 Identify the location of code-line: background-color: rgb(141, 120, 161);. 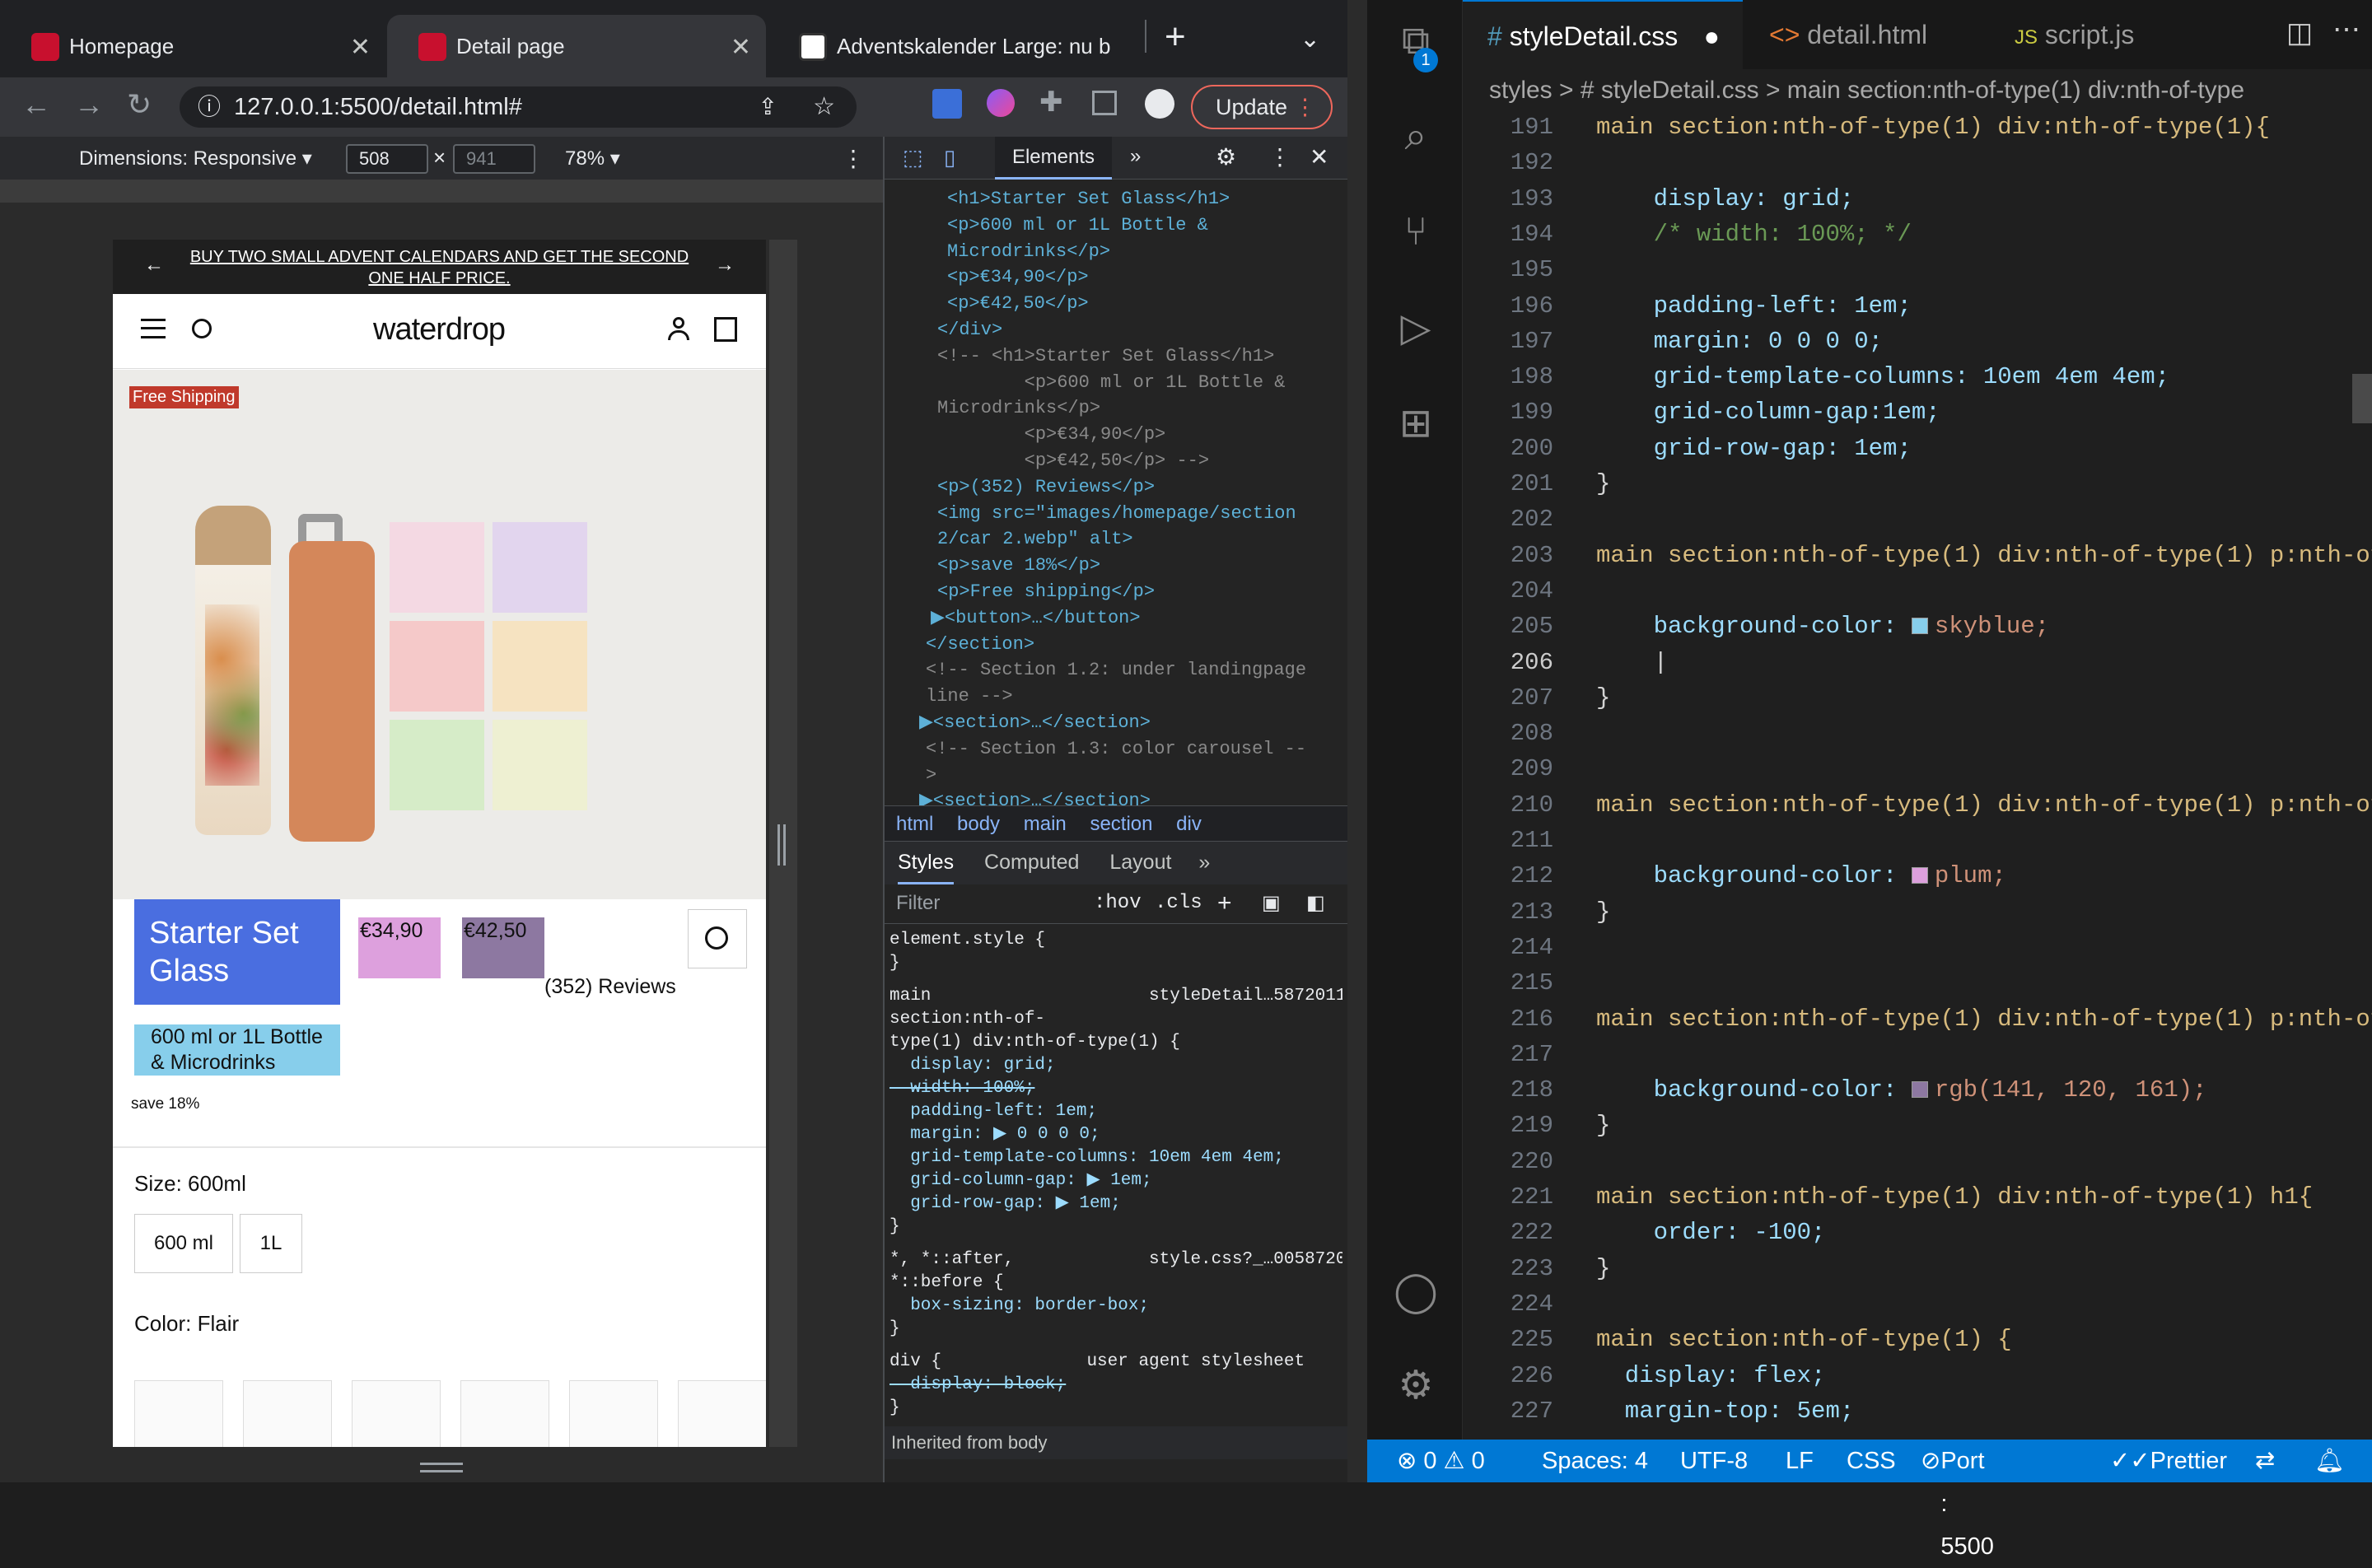
(1901, 1090).